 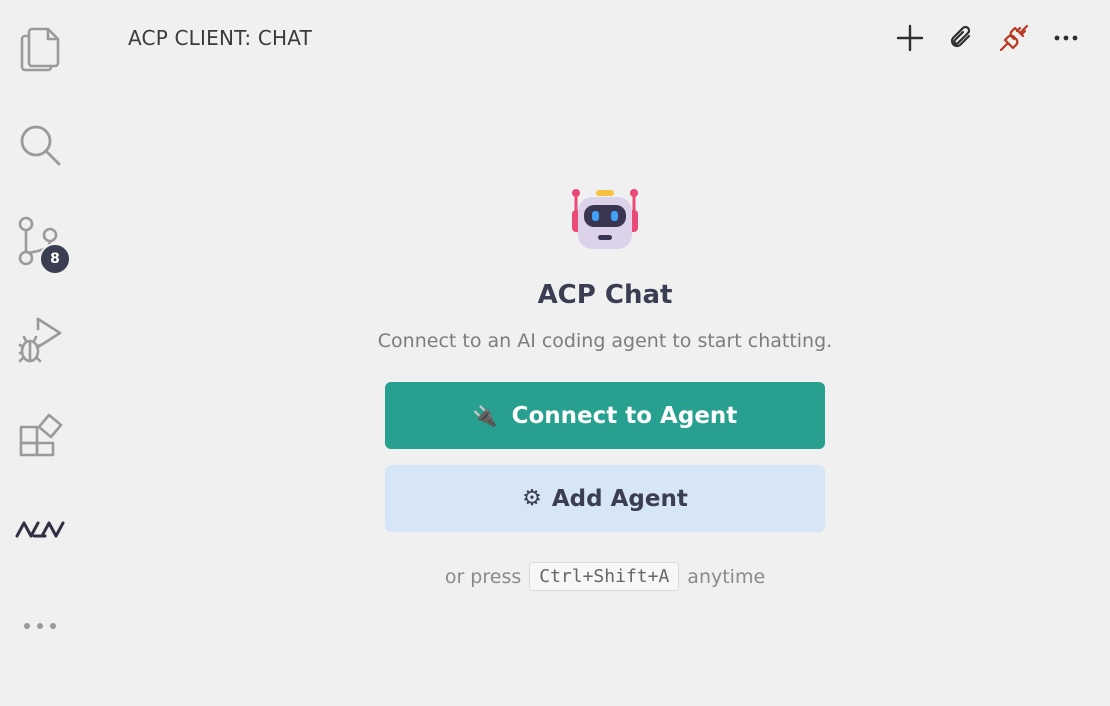 I want to click on extensions-icon, so click(x=41, y=435).